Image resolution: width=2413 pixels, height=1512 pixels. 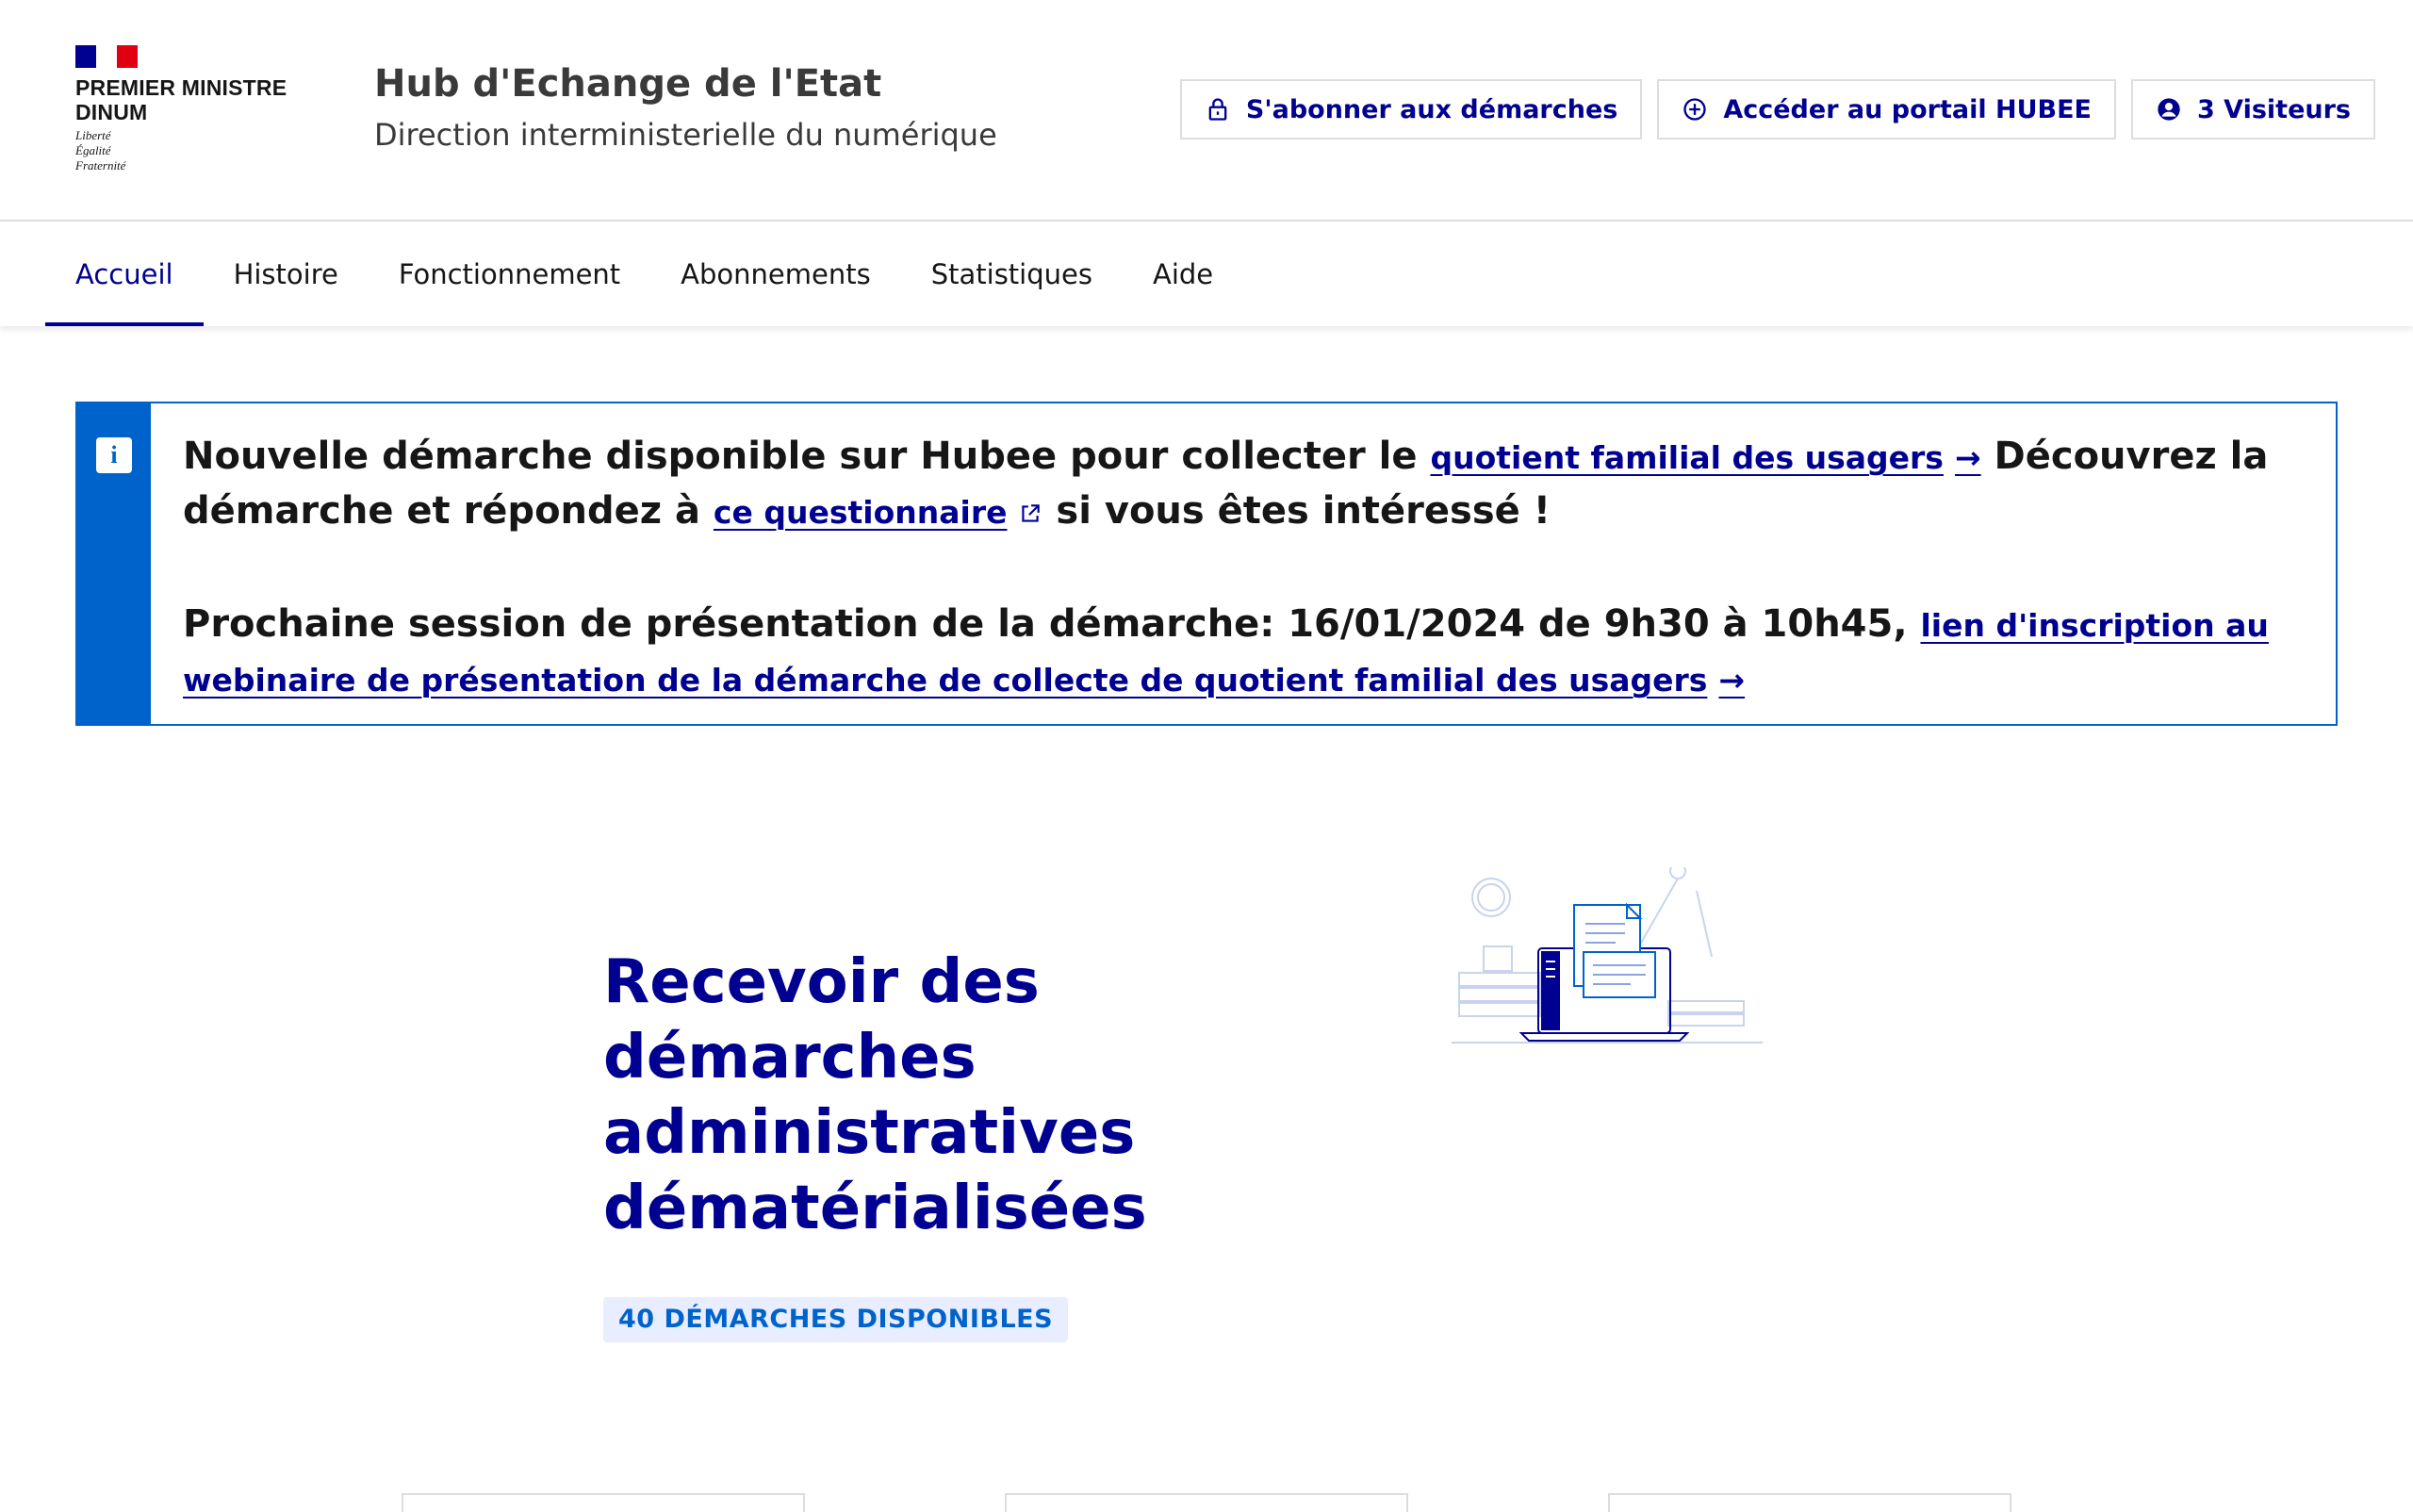 What do you see at coordinates (836, 1320) in the screenshot?
I see `demarches-count-badge: 40 DÉMARCHES DISPONIBLES` at bounding box center [836, 1320].